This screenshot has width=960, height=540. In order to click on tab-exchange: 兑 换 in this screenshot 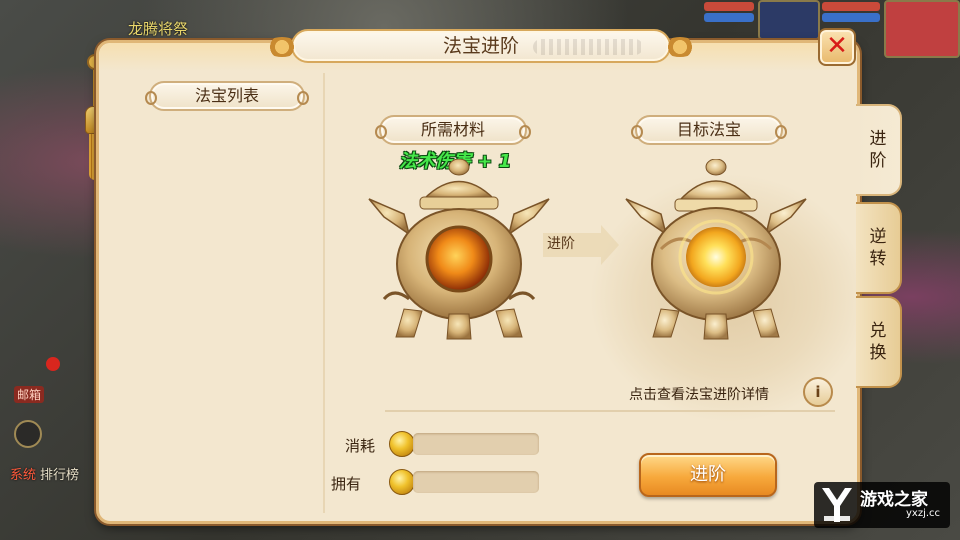, I will do `click(879, 342)`.